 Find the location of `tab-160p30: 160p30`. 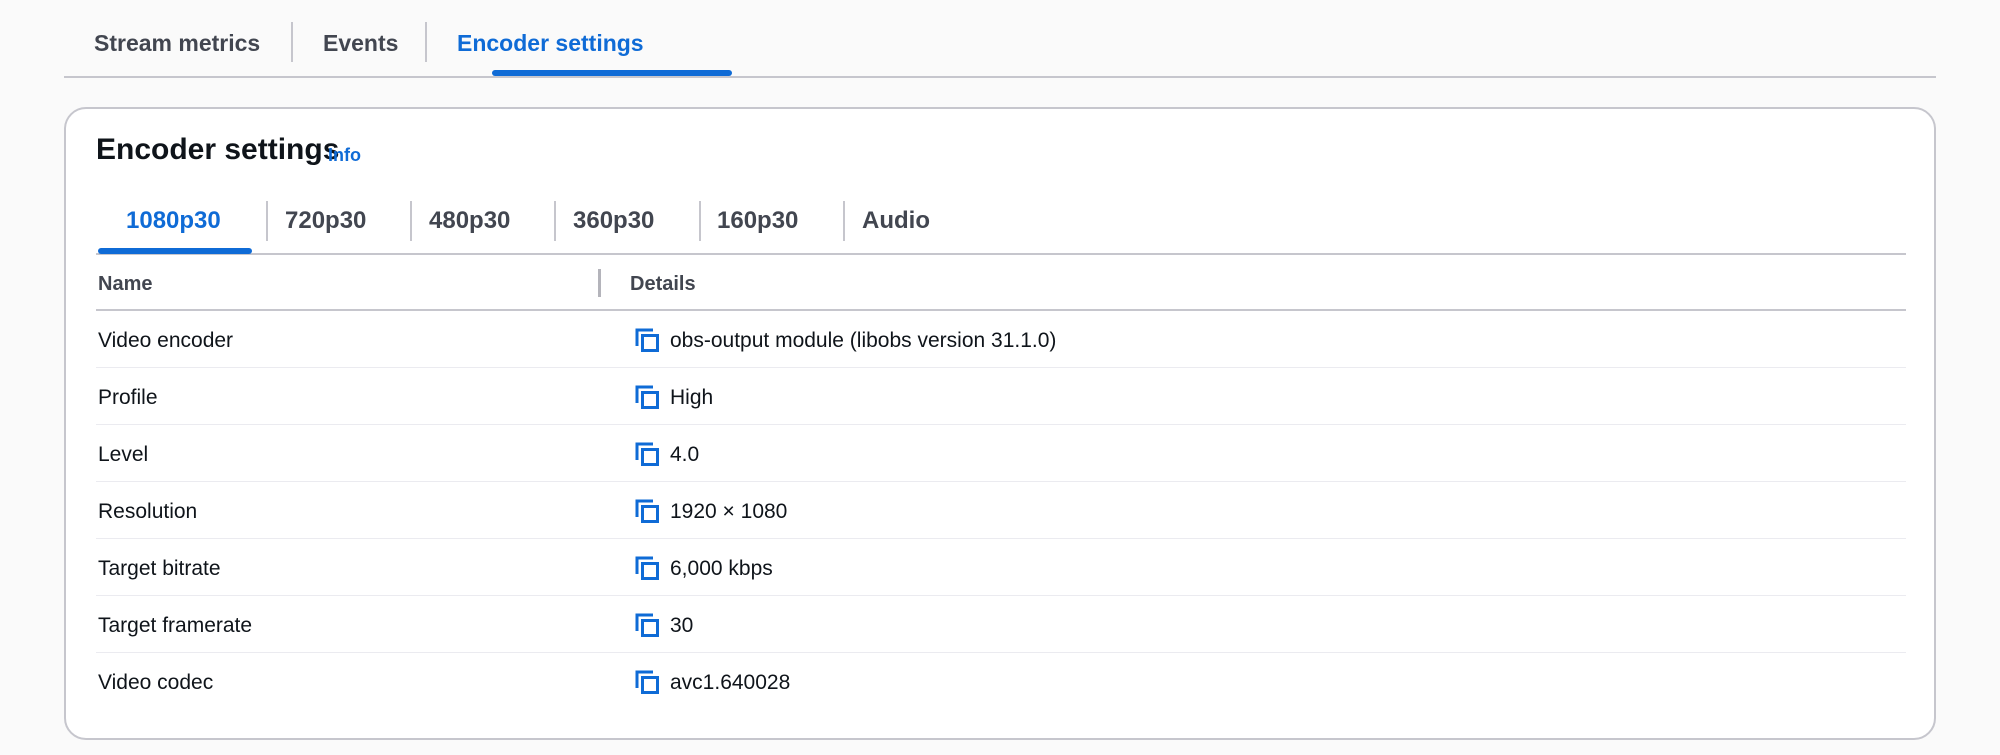

tab-160p30: 160p30 is located at coordinates (757, 221).